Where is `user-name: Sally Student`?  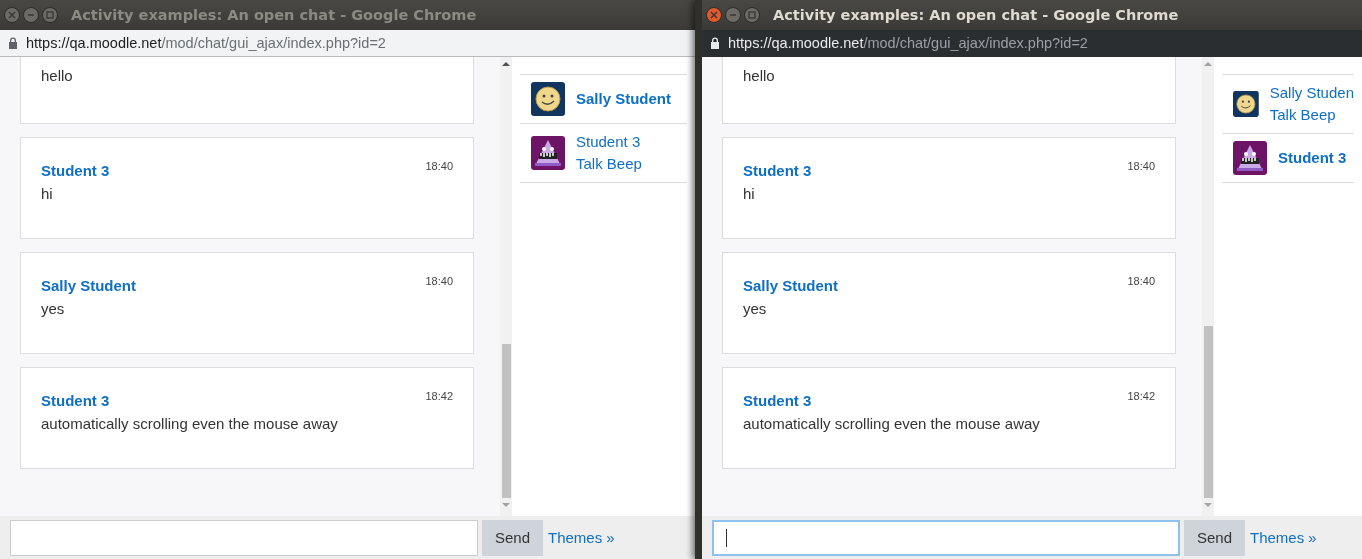 user-name: Sally Student is located at coordinates (624, 99).